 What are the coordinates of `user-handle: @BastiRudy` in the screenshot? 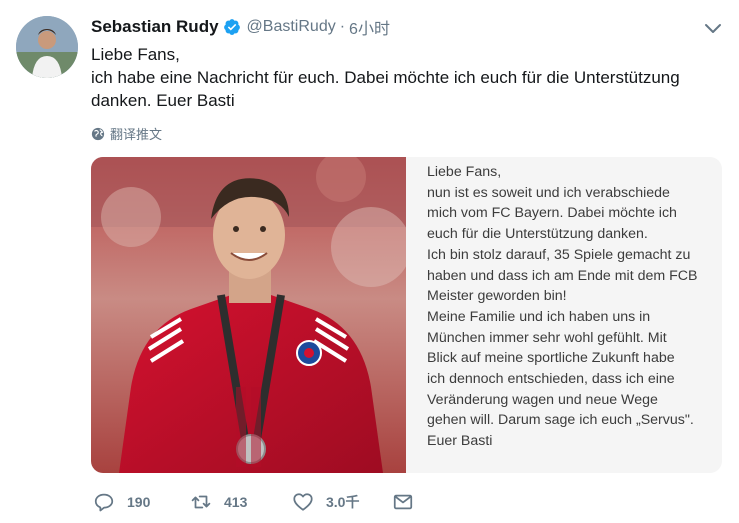 It's located at (291, 27).